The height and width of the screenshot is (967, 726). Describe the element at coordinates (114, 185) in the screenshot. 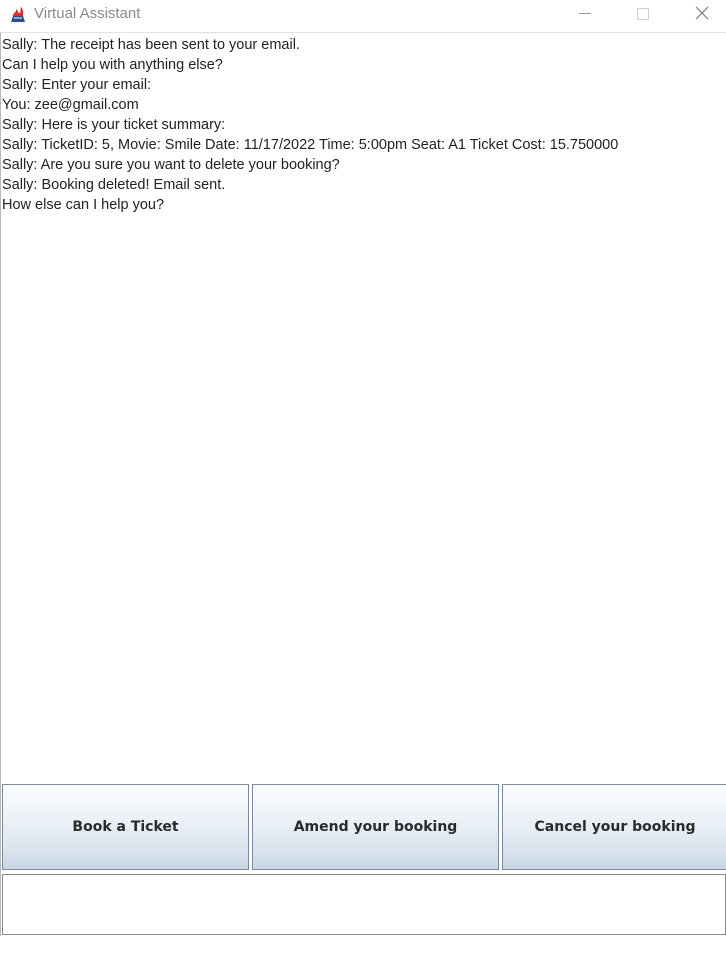

I see `chat-line: Sally: Booking deleted! Email sent.` at that location.